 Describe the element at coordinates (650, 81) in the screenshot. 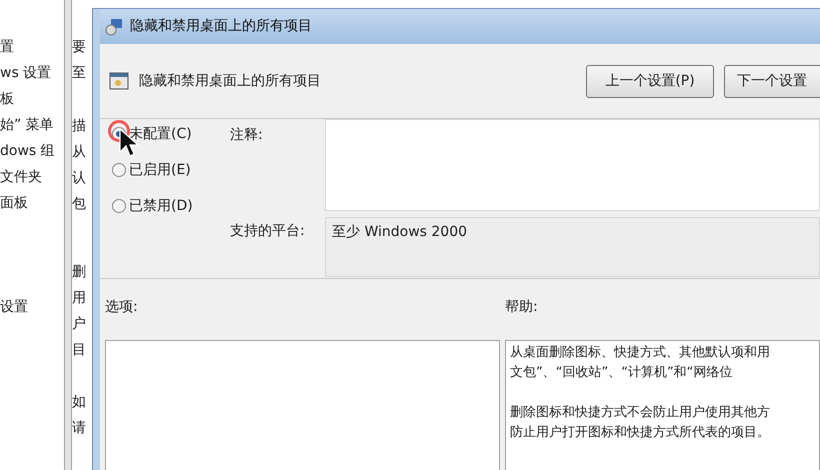

I see `setting-nav-button: 上一个设置(P)` at that location.